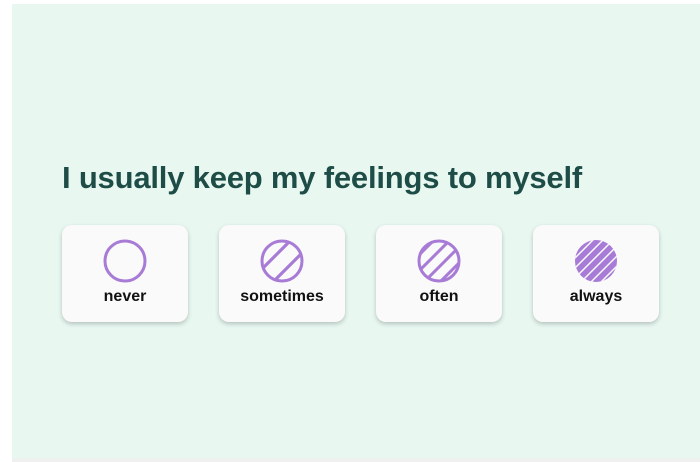 This screenshot has height=462, width=700. Describe the element at coordinates (322, 177) in the screenshot. I see `question-text: I usually keep my feelings to myself` at that location.